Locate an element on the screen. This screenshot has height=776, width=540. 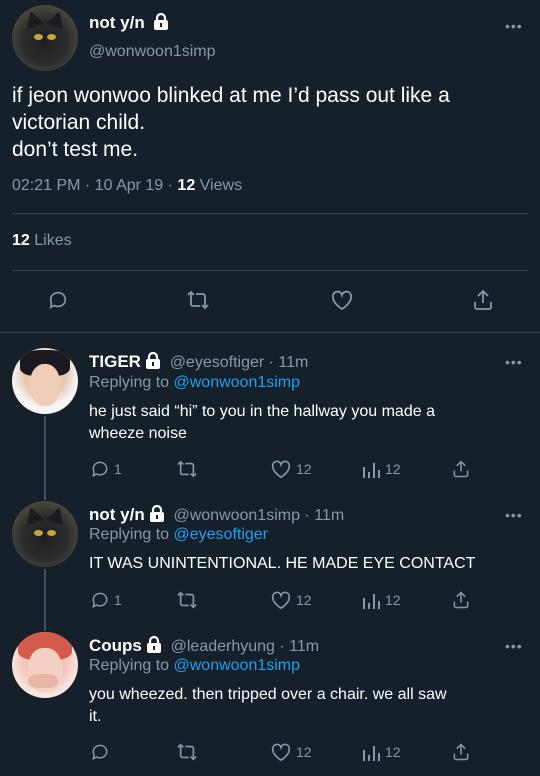
tweet-date: 10 Apr 19 is located at coordinates (129, 185).